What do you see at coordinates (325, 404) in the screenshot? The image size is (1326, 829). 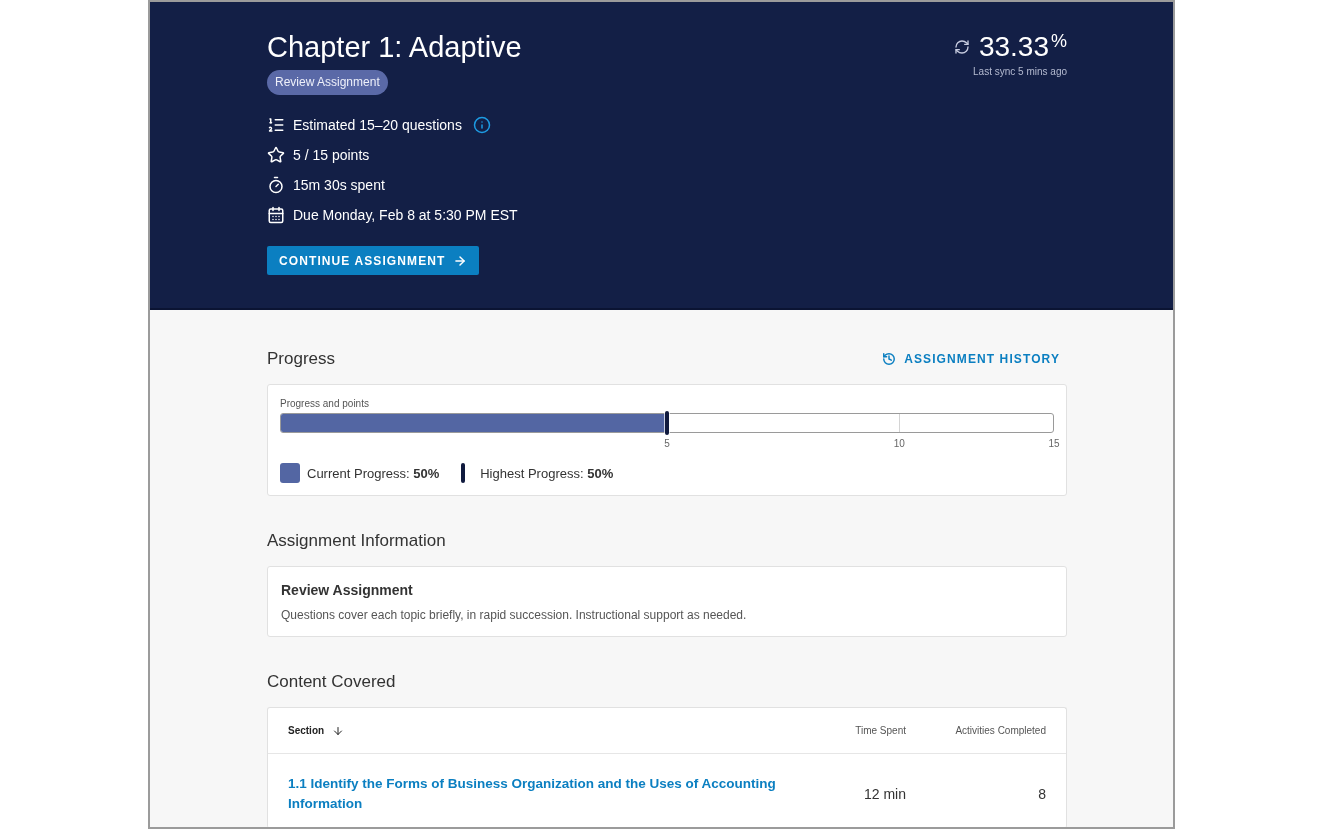 I see `bar-label: Progress and points` at bounding box center [325, 404].